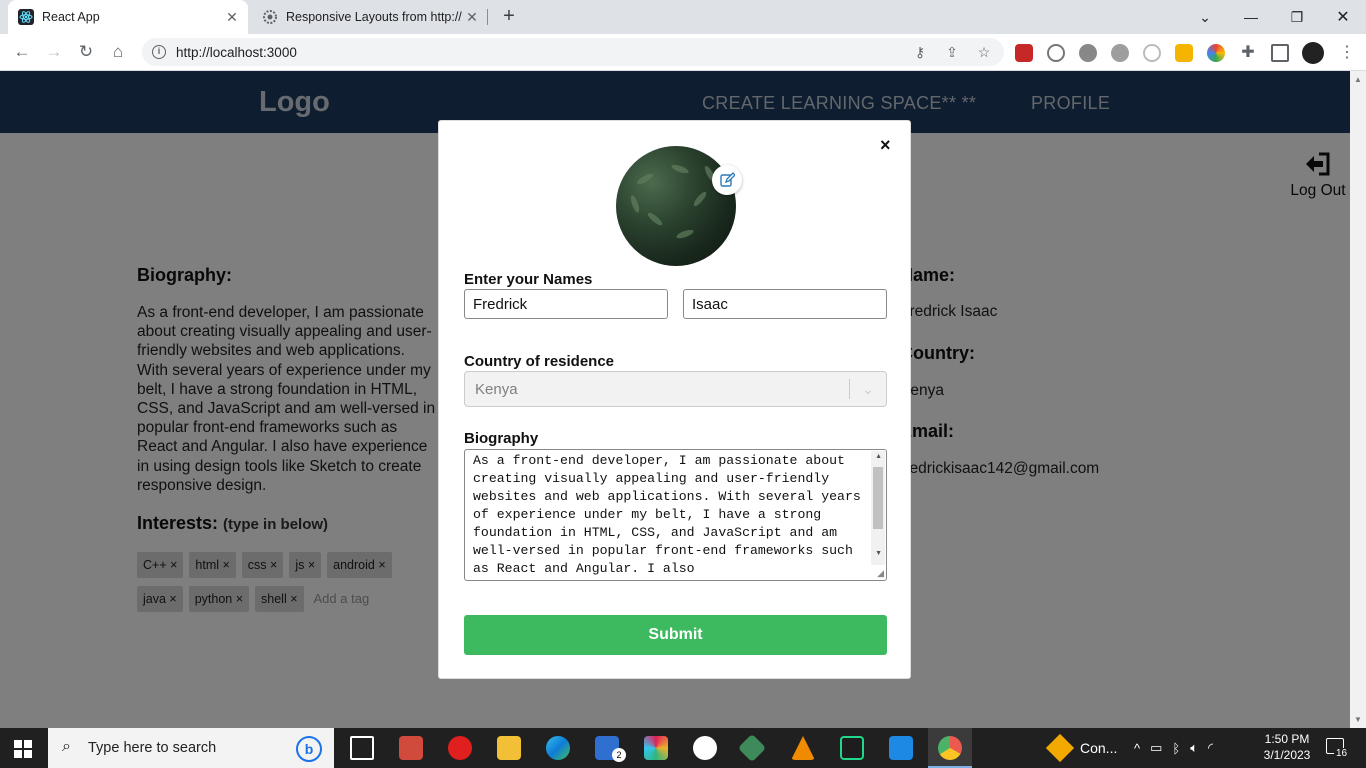 This screenshot has height=768, width=1366. I want to click on textarea-scroll-up-icon: ▲, so click(878, 456).